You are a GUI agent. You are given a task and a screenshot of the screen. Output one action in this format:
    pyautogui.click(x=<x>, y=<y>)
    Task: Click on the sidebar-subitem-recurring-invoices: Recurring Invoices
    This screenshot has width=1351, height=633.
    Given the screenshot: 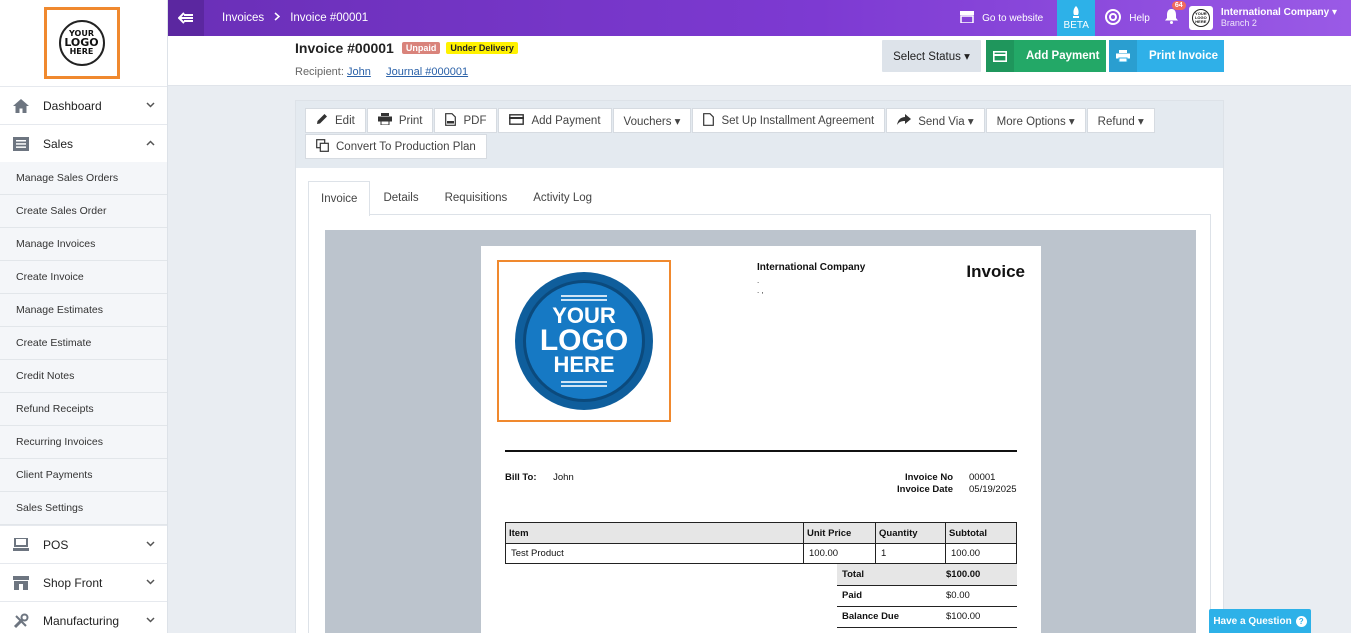 What is the action you would take?
    pyautogui.click(x=83, y=442)
    